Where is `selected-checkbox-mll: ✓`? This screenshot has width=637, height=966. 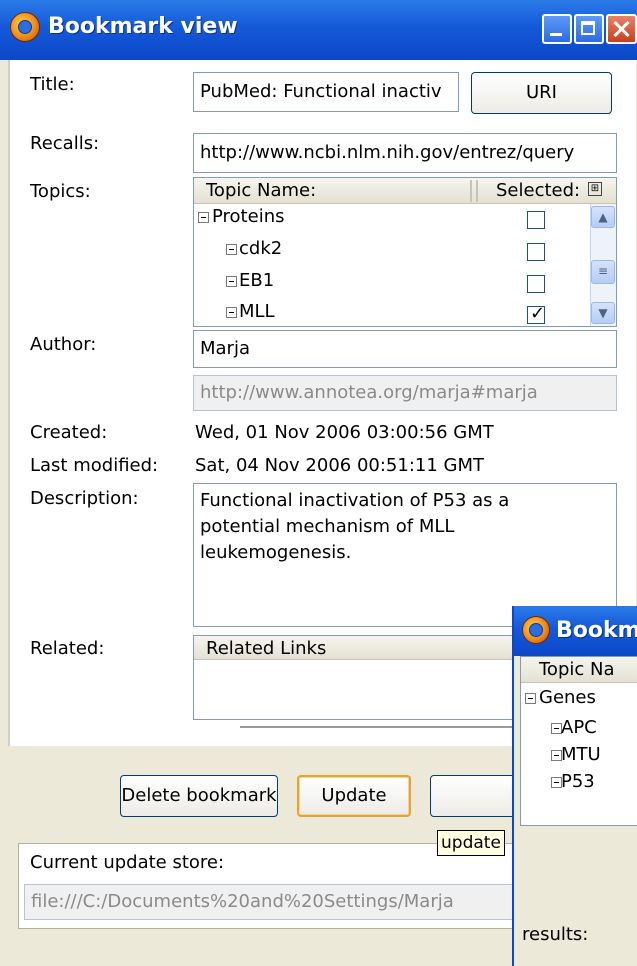 selected-checkbox-mll: ✓ is located at coordinates (536, 313).